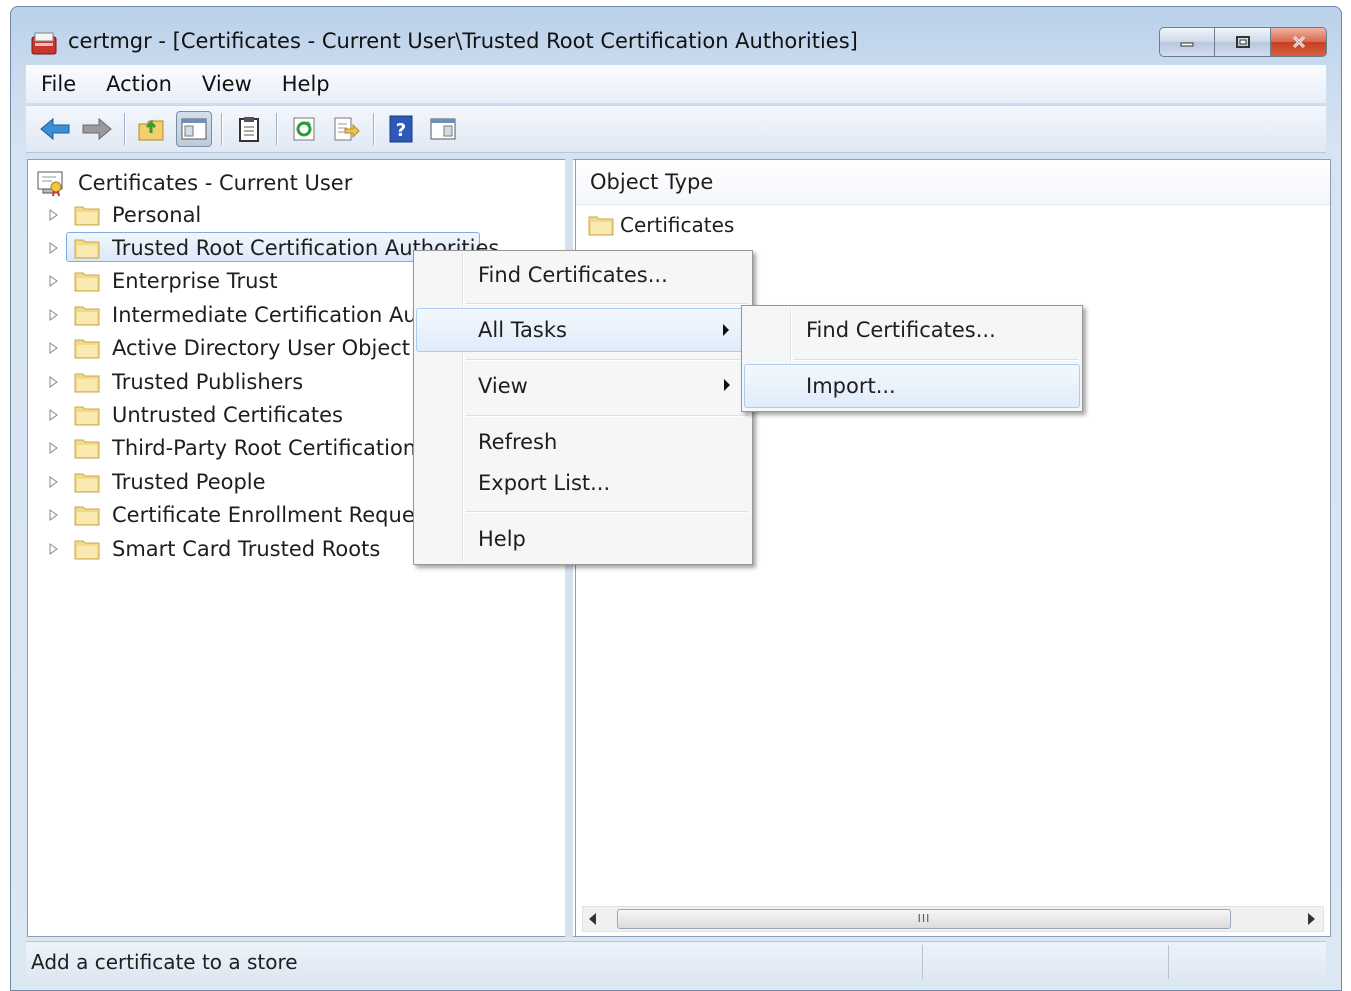  Describe the element at coordinates (583, 330) in the screenshot. I see `menu-item-all-tasks: All Tasks` at that location.